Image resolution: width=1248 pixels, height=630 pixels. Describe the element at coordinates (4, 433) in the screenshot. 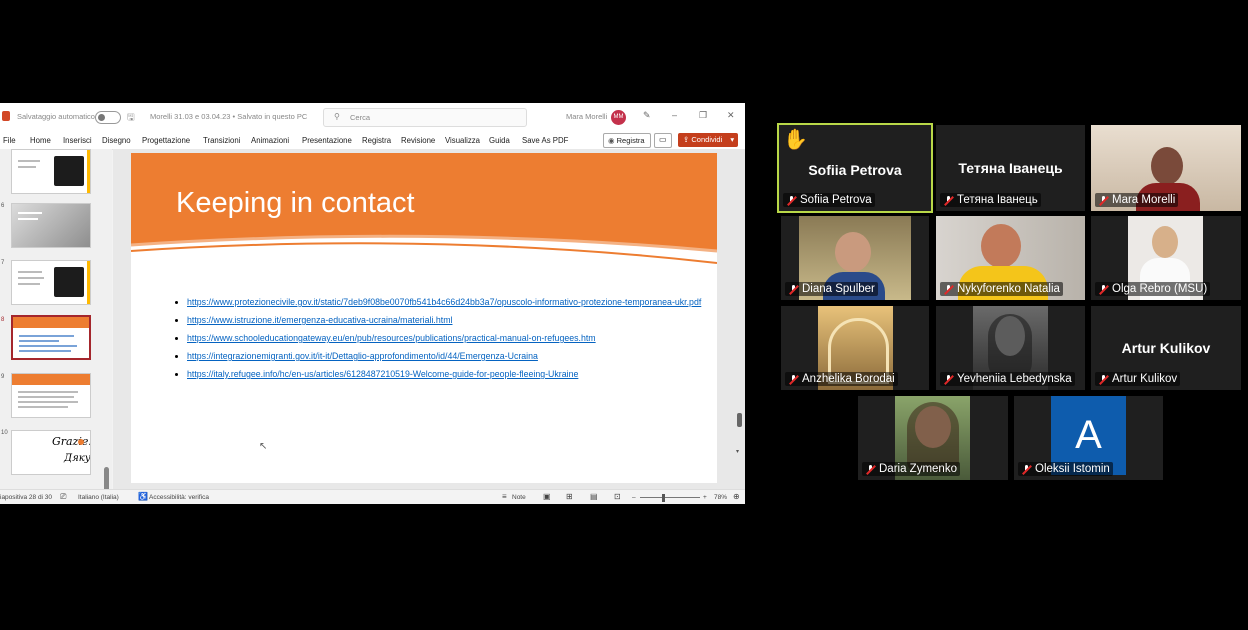

I see `thumbnail-number: 10` at that location.